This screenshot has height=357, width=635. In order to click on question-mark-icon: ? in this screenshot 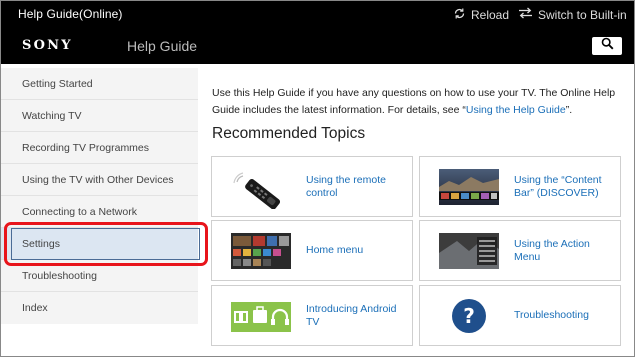, I will do `click(469, 316)`.